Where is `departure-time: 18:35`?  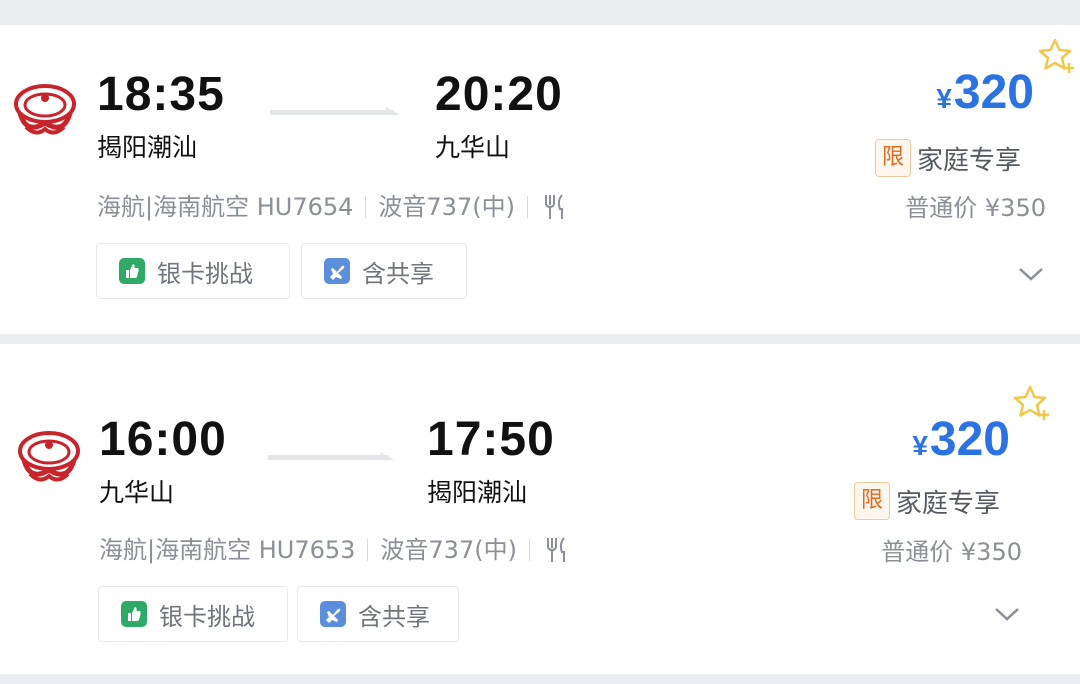
departure-time: 18:35 is located at coordinates (161, 94).